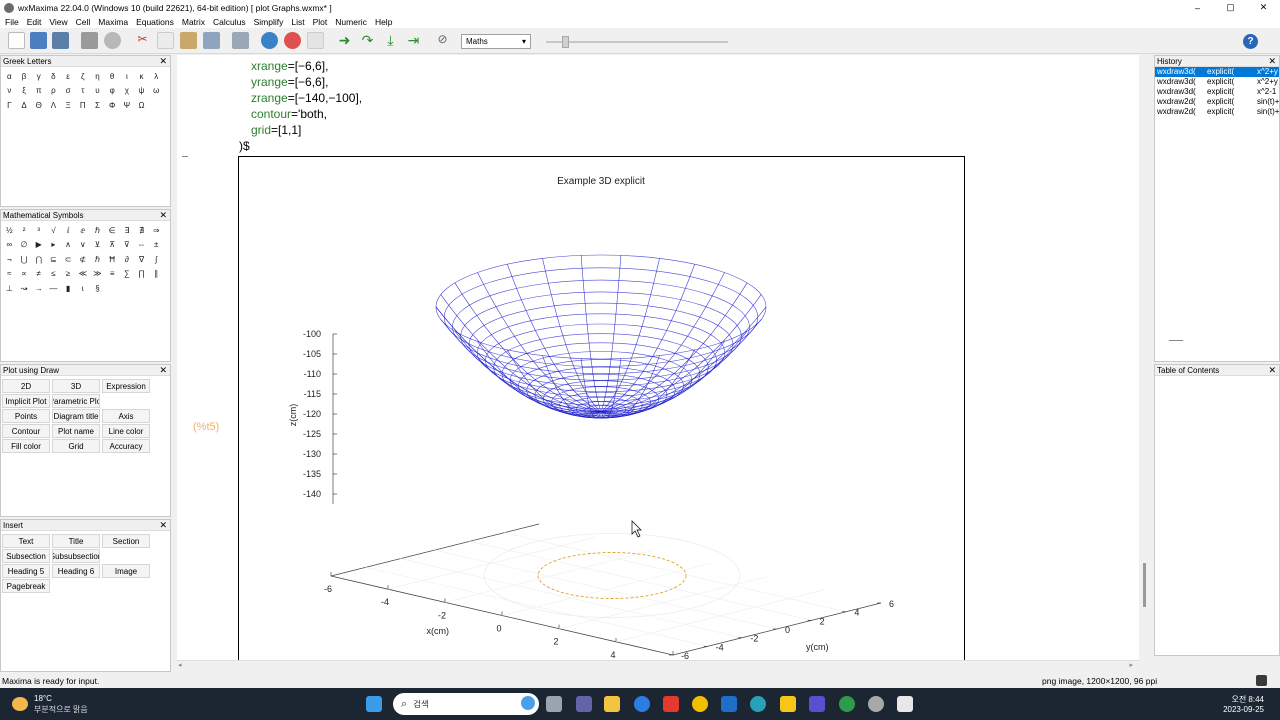 The image size is (1280, 720). I want to click on math-symbol-button: ∞, so click(9, 245).